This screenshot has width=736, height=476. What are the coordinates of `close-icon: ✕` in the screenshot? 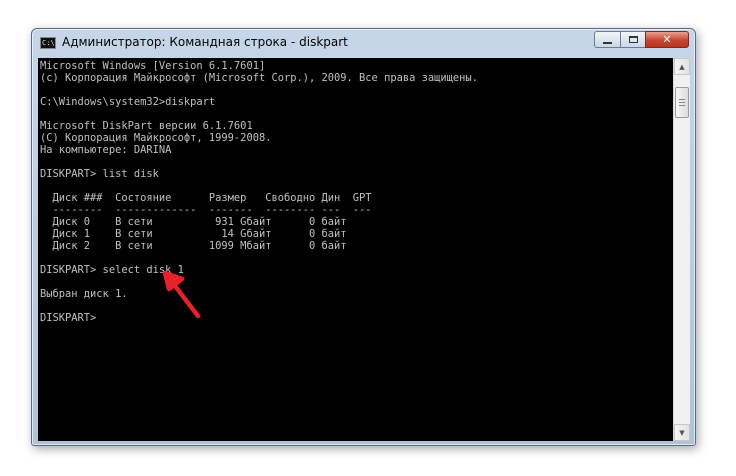 It's located at (667, 39).